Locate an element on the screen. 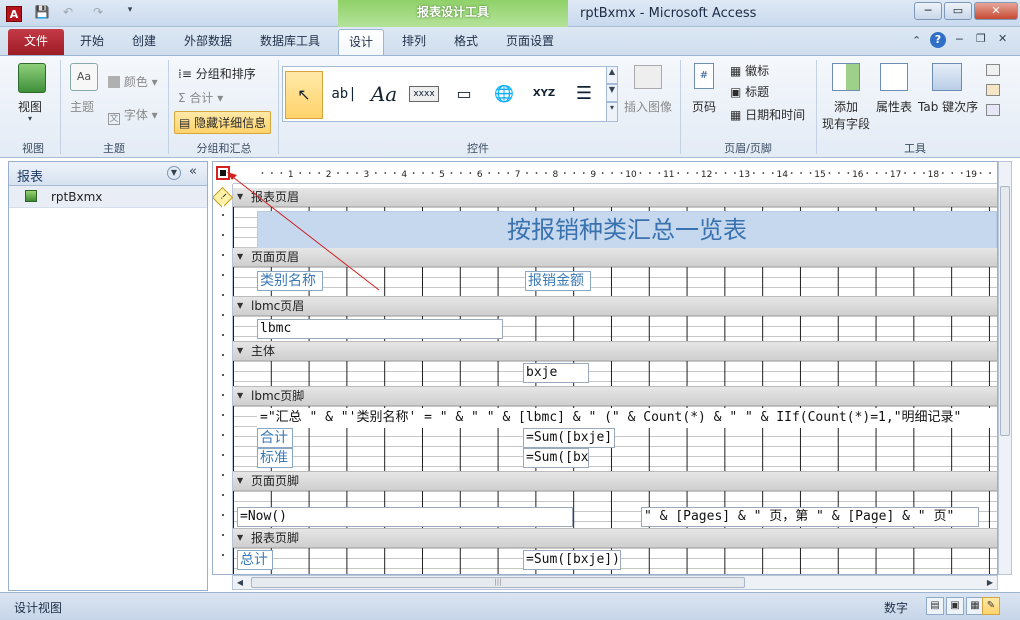 This screenshot has height=620, width=1020. close-button: ✕ is located at coordinates (996, 11).